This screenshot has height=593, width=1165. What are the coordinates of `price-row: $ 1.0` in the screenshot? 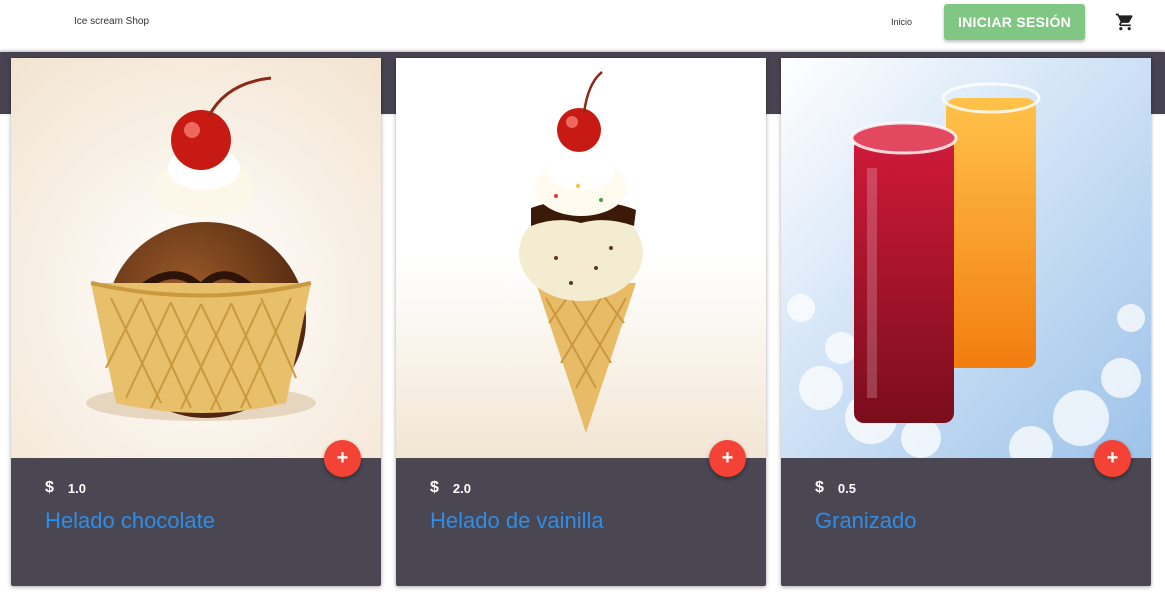 It's located at (65, 488).